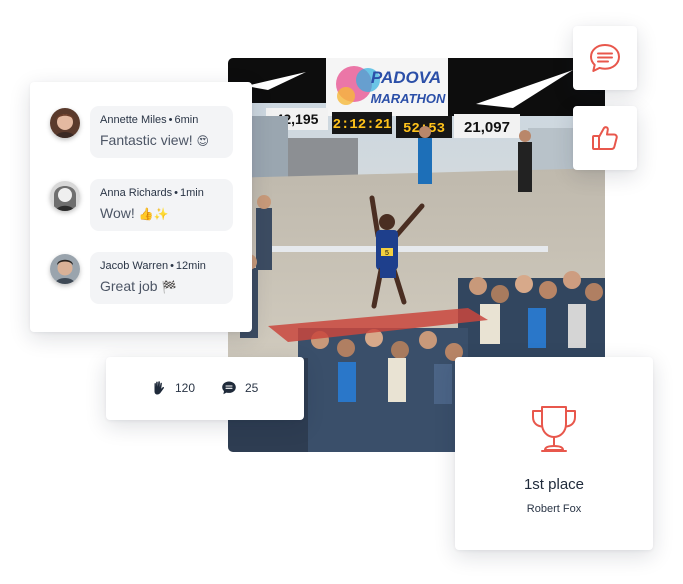  What do you see at coordinates (146, 140) in the screenshot?
I see `comment-text: Fantastic view!` at bounding box center [146, 140].